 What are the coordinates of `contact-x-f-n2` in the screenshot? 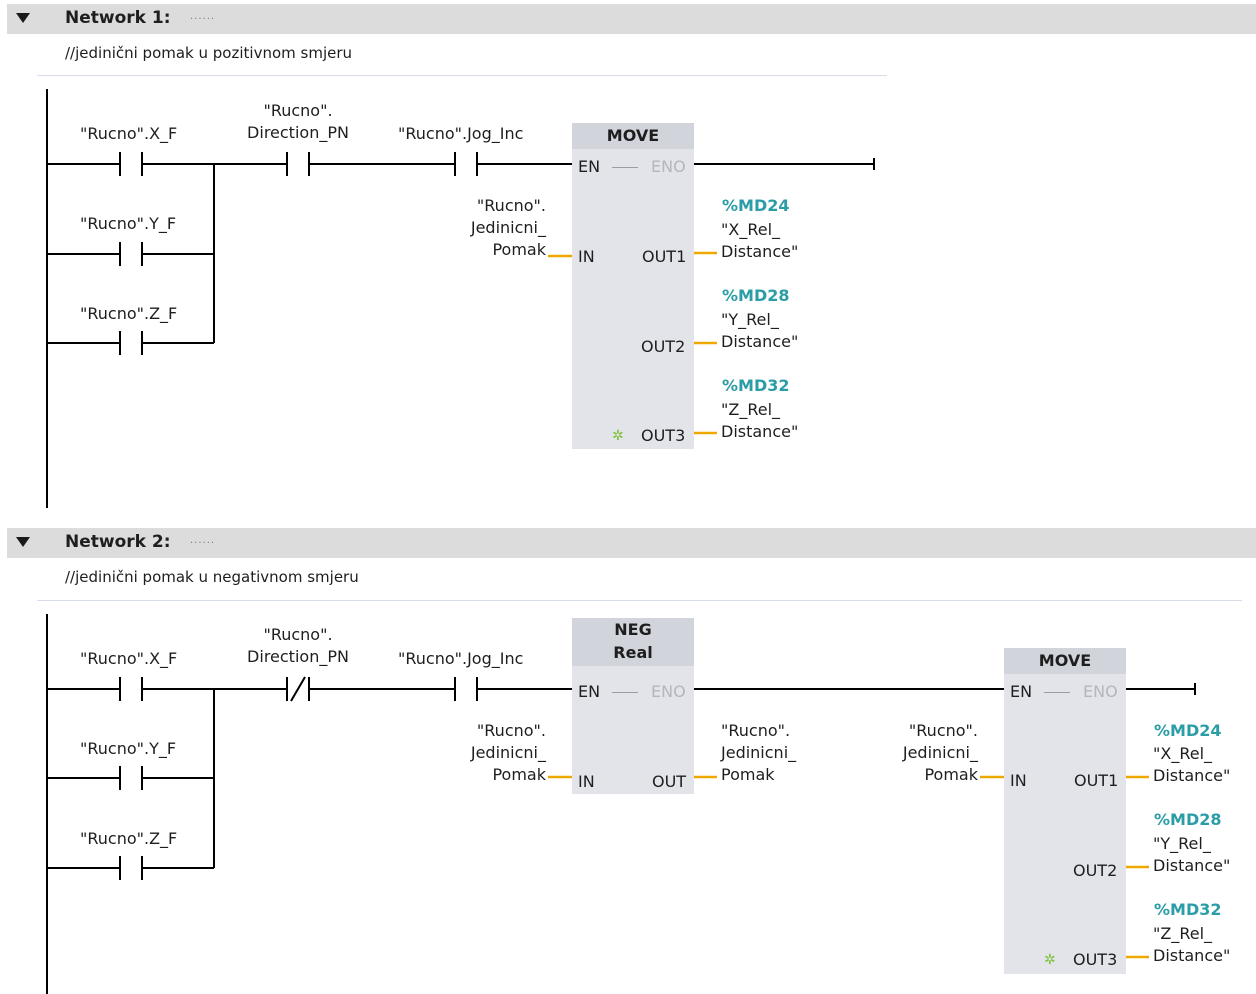 It's located at (131, 689).